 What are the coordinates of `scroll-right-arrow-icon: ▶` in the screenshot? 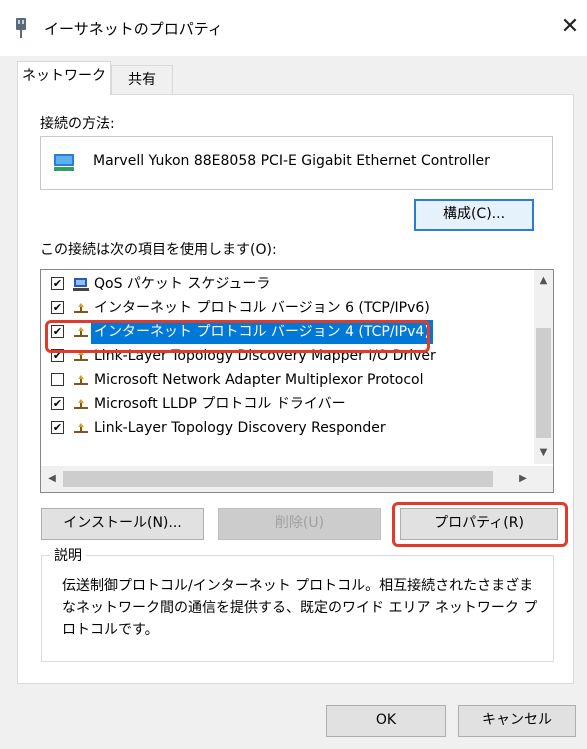 It's located at (523, 479).